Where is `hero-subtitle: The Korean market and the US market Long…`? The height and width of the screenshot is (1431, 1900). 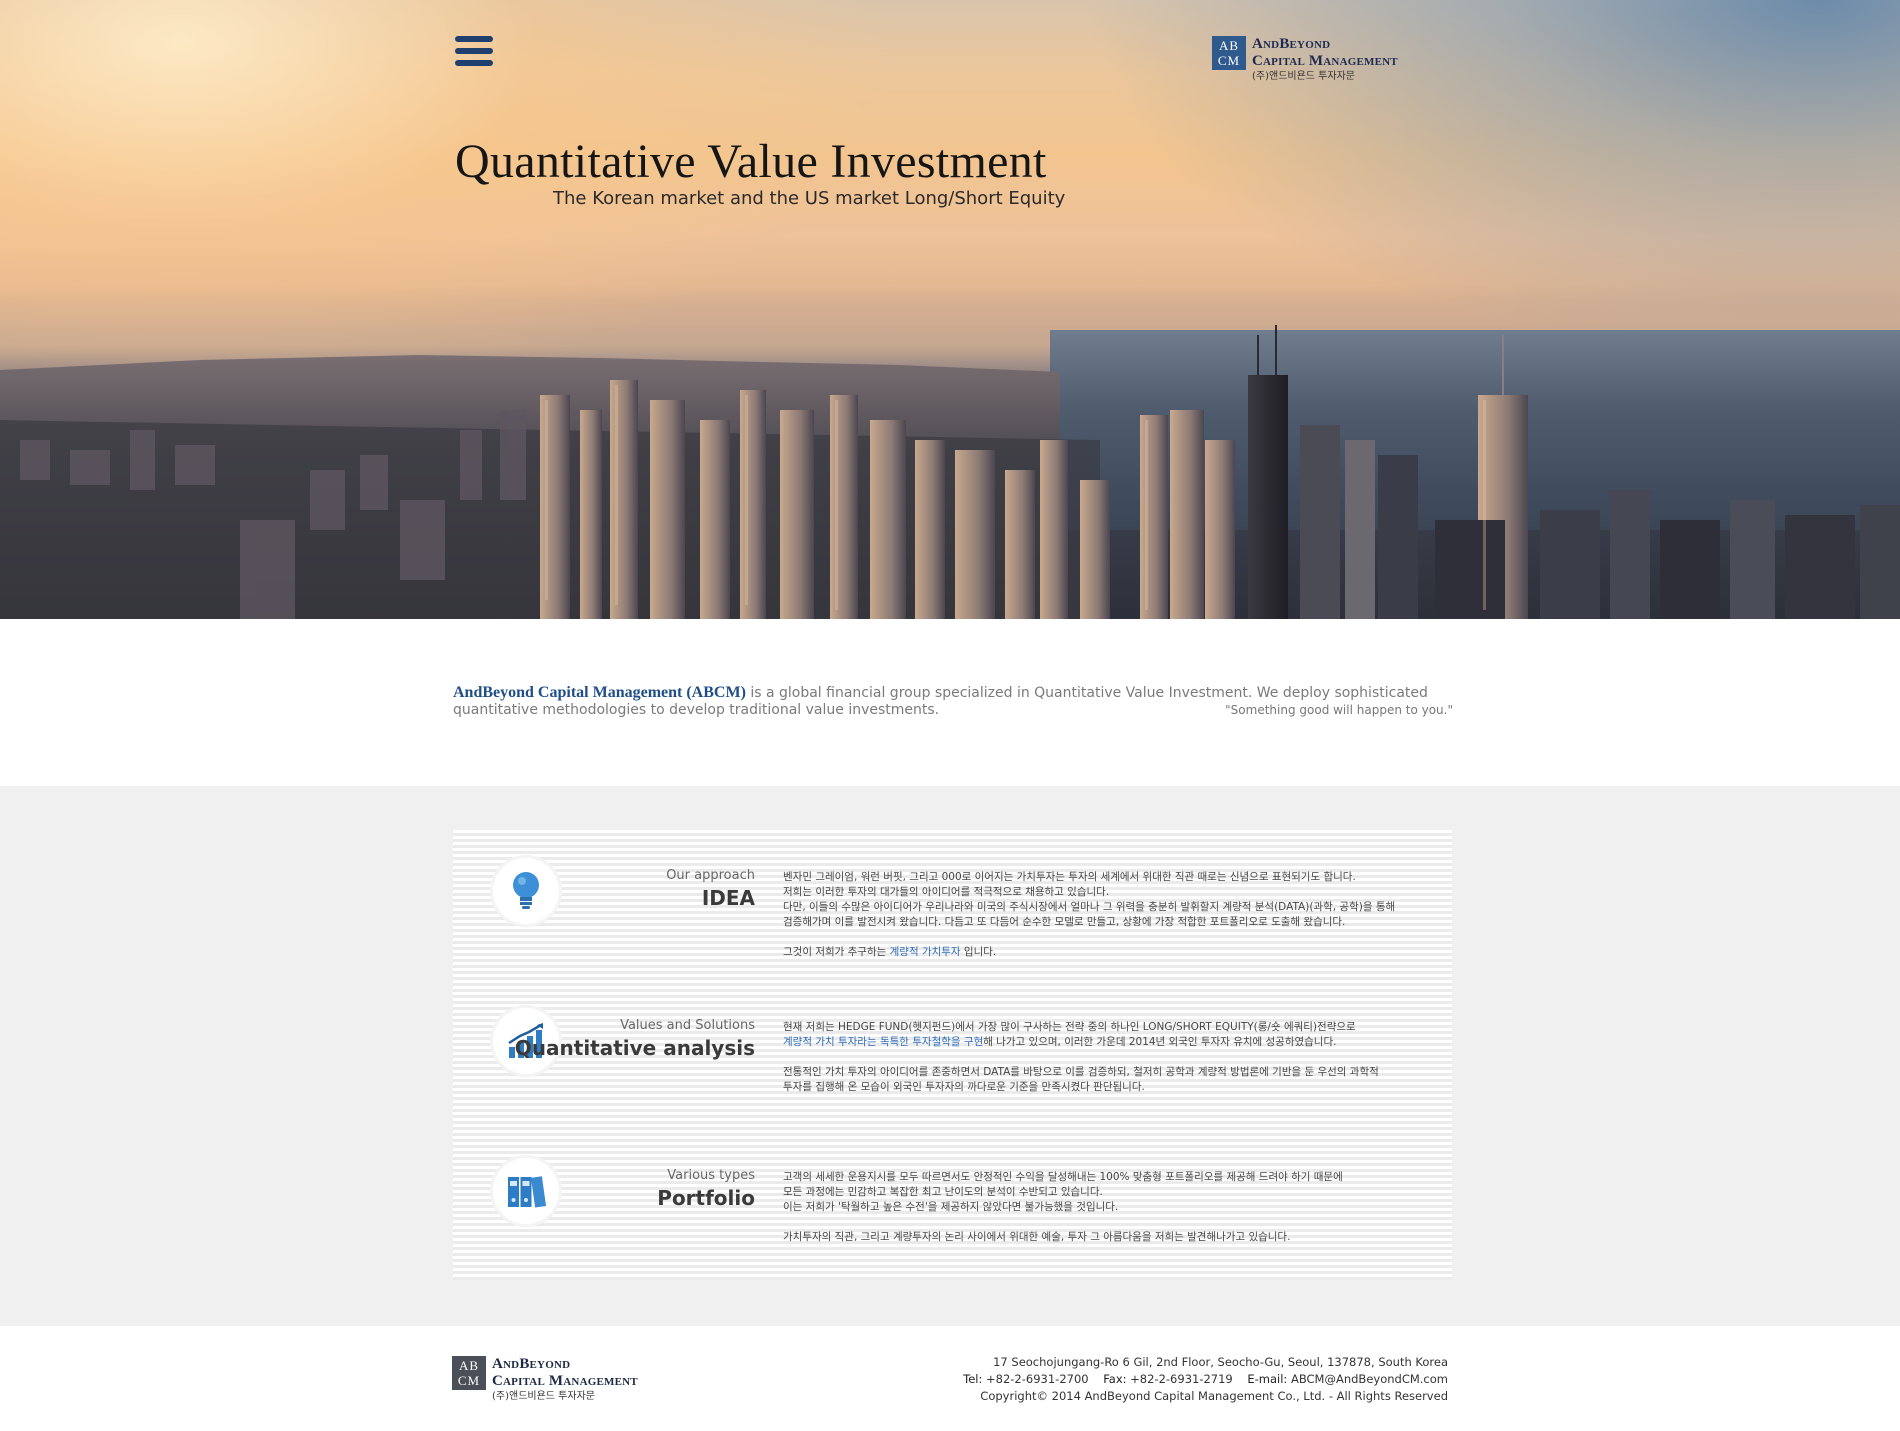
hero-subtitle: The Korean market and the US market Long… is located at coordinates (809, 198).